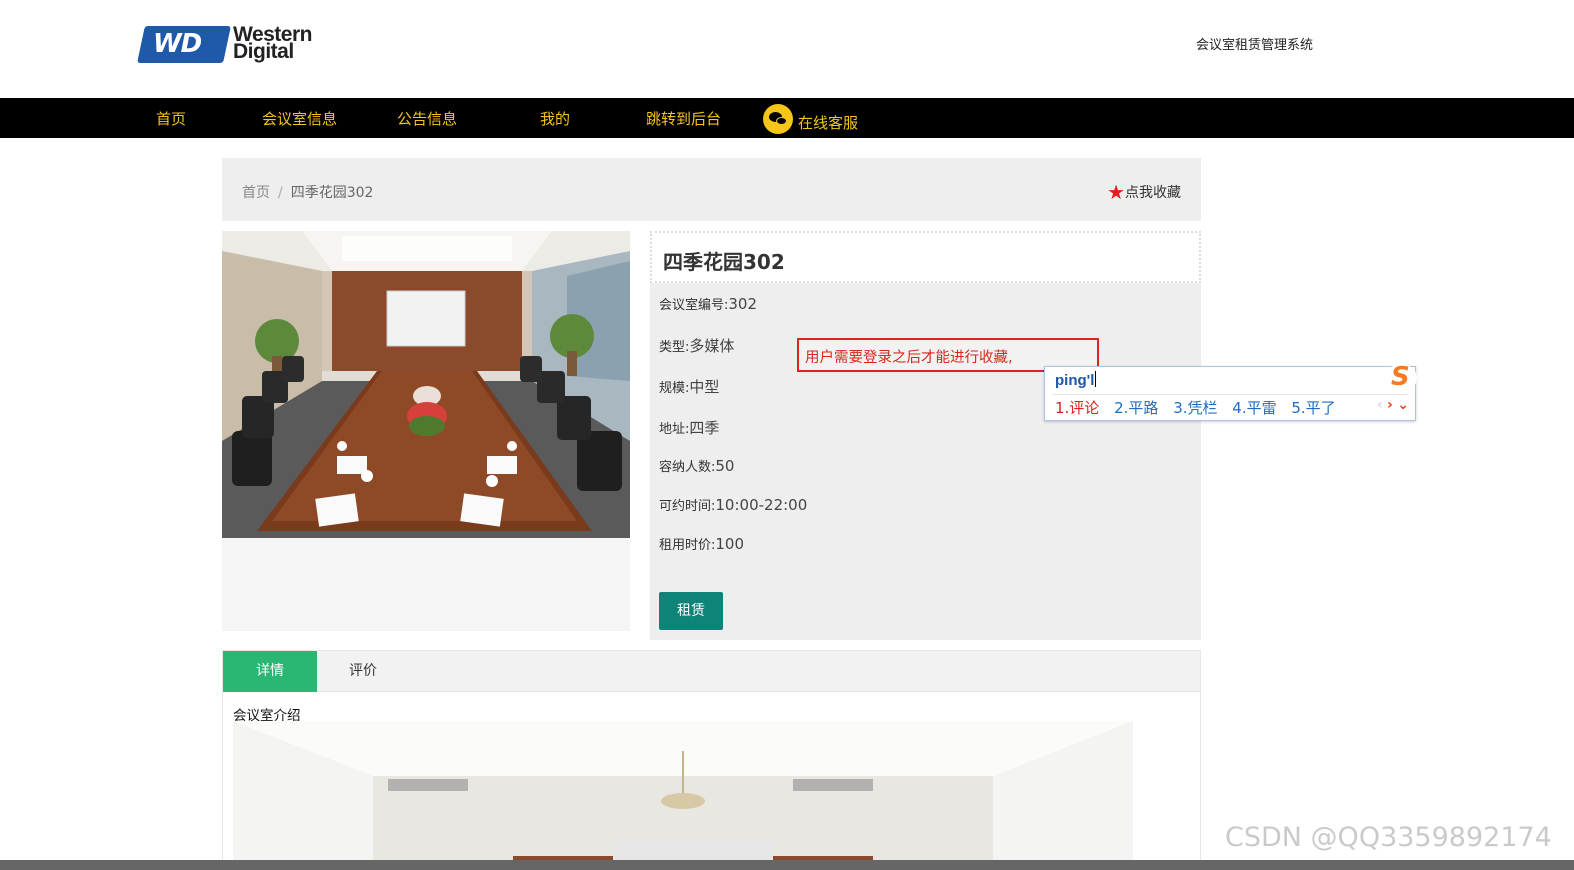 The image size is (1574, 870). I want to click on sogou-ime-logo-icon: S, so click(1401, 377).